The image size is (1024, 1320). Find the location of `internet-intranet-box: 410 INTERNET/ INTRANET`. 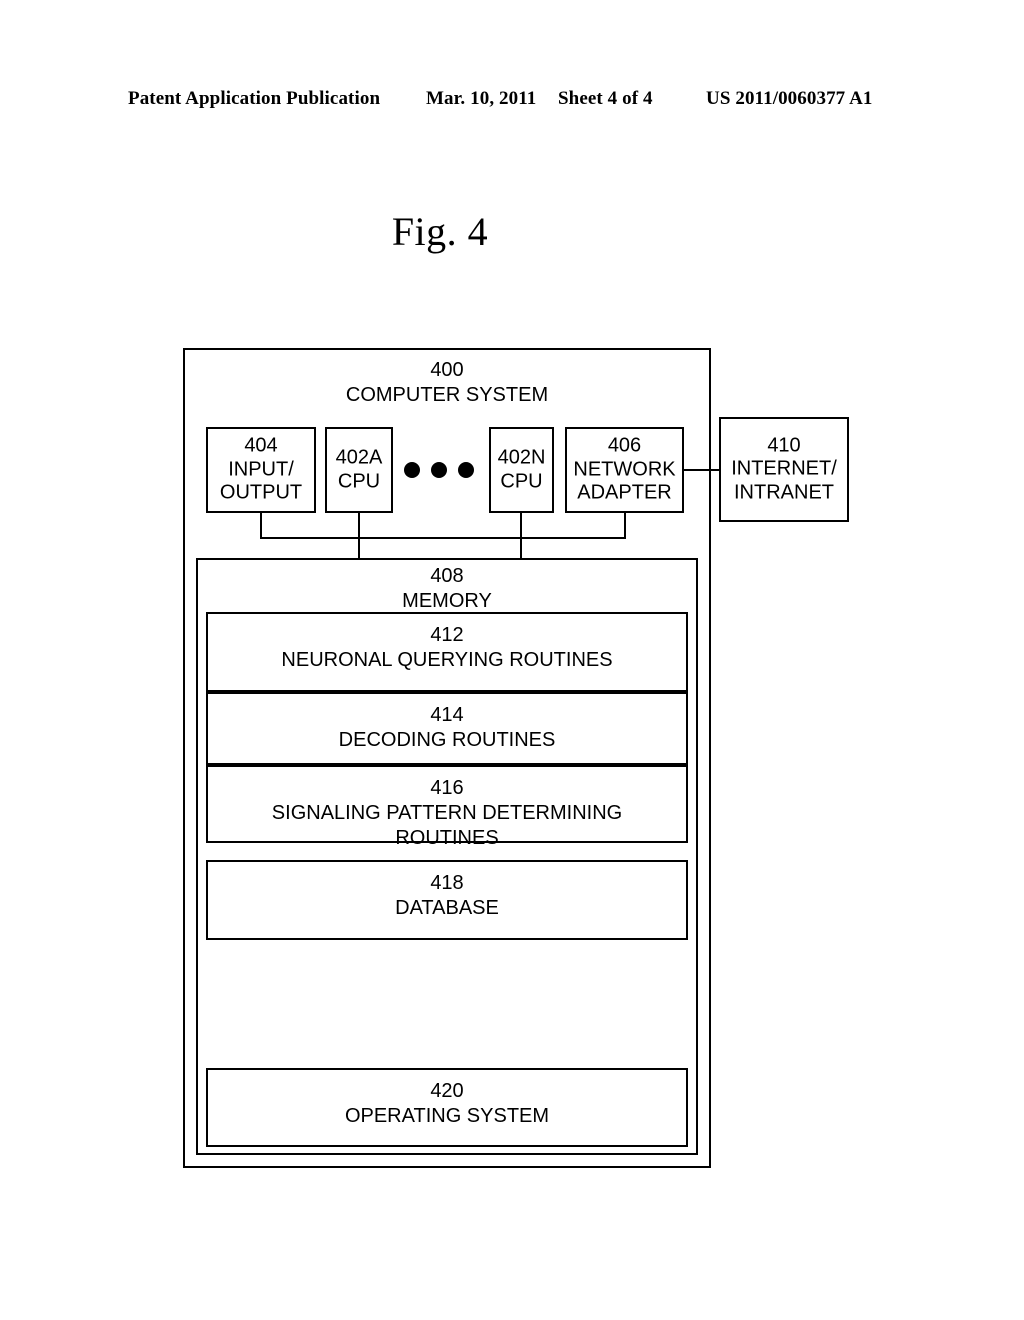

internet-intranet-box: 410 INTERNET/ INTRANET is located at coordinates (784, 469).